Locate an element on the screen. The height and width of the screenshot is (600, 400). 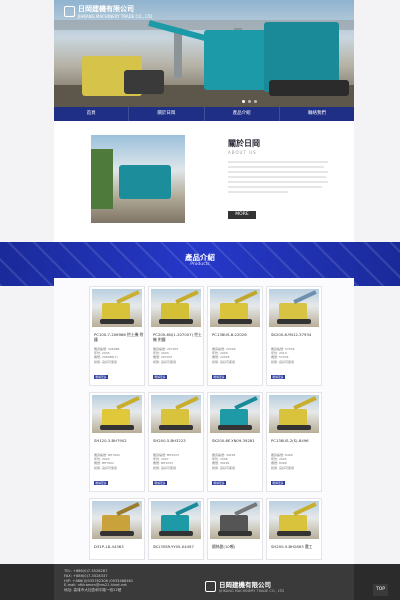
product-name: SH200-5-BH3223 is located at coordinates (178, 440).